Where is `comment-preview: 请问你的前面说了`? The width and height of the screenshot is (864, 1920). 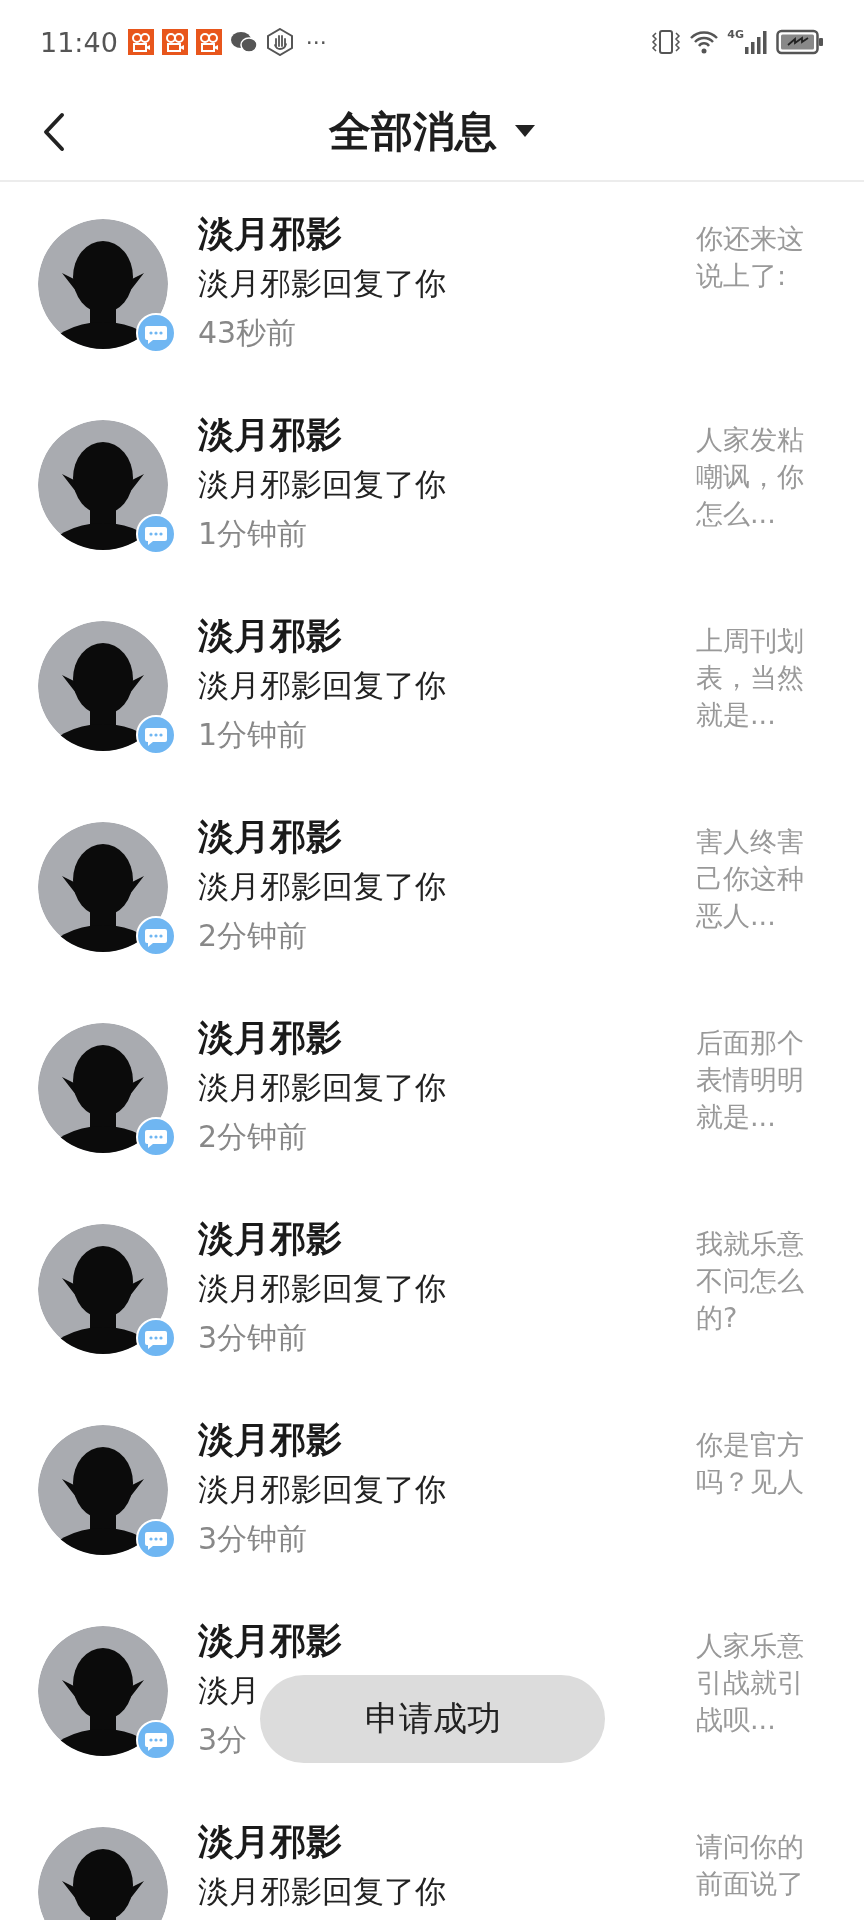 comment-preview: 请问你的前面说了 is located at coordinates (750, 1865).